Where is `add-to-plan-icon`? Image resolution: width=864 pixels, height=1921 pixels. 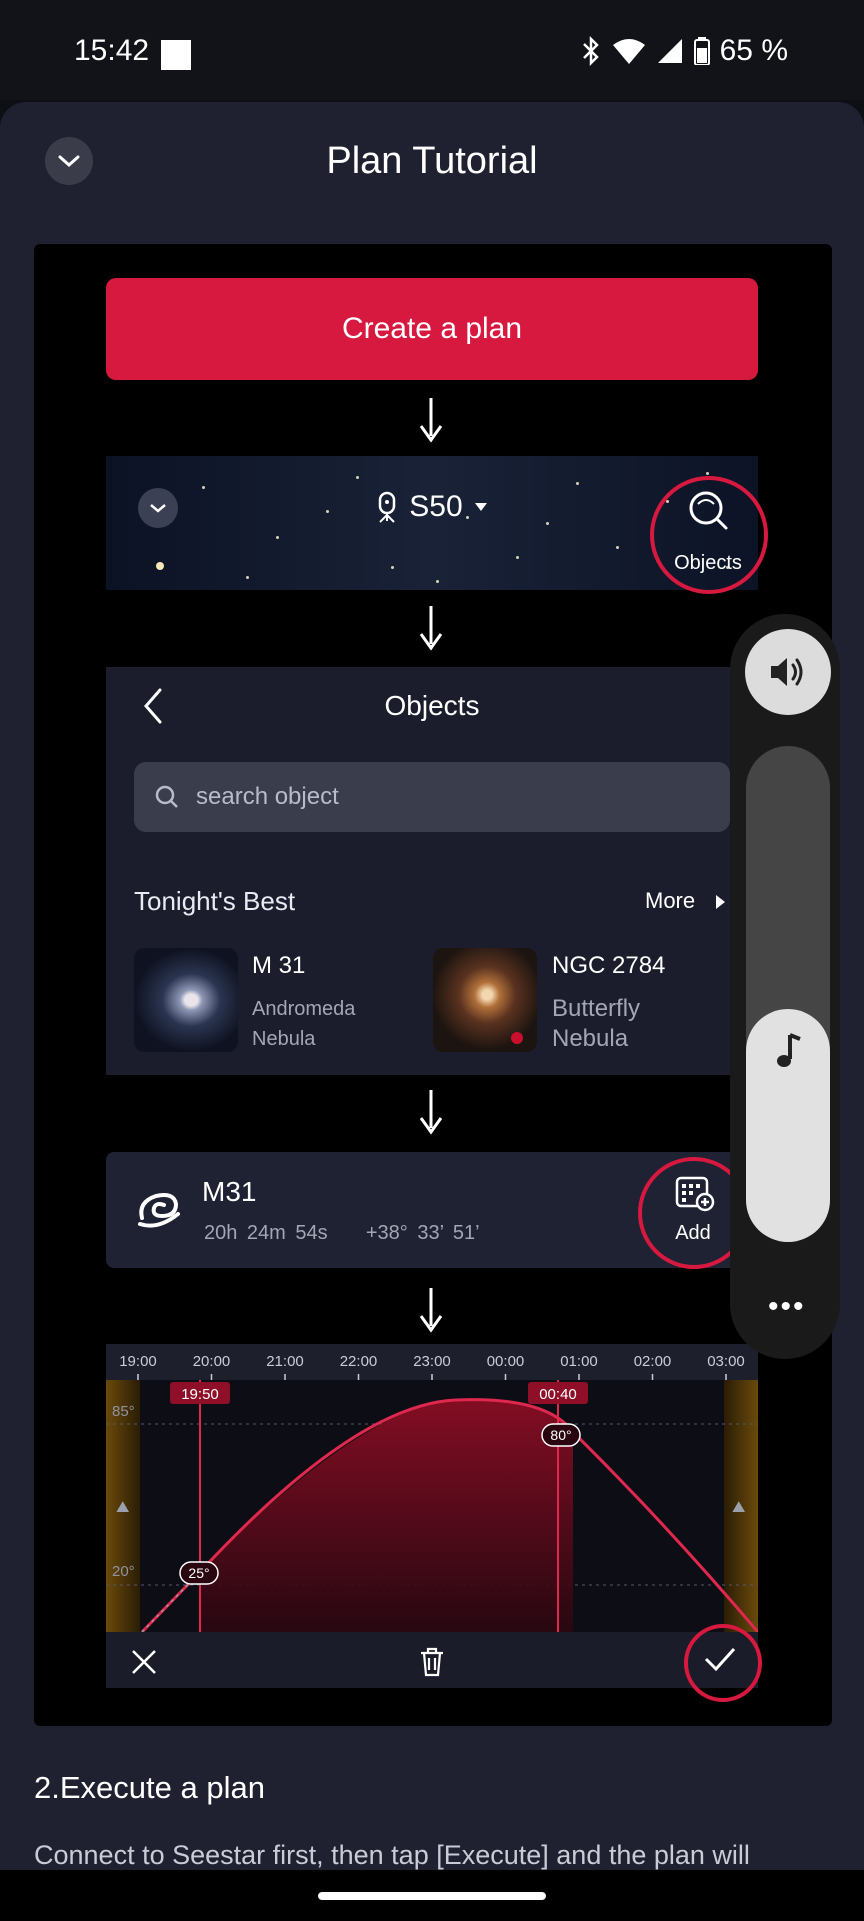 add-to-plan-icon is located at coordinates (695, 1194).